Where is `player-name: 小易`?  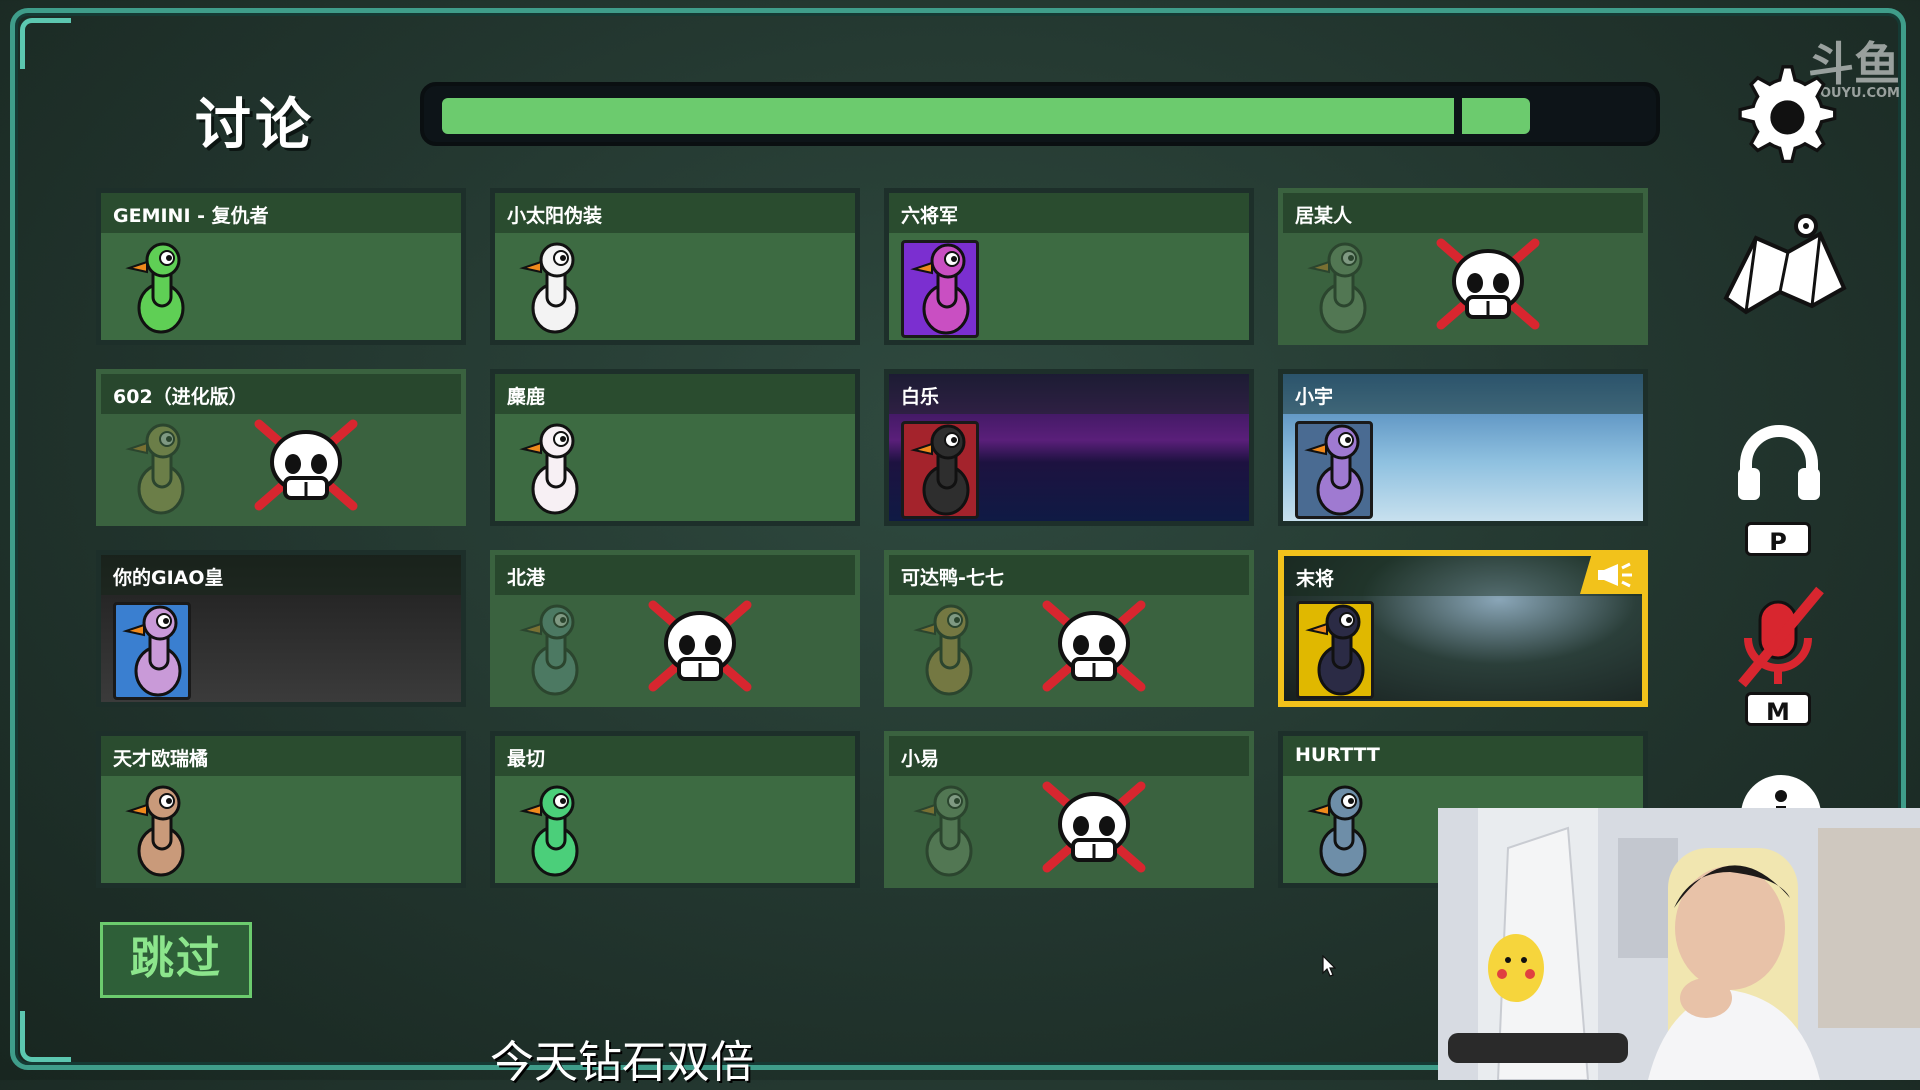 player-name: 小易 is located at coordinates (920, 759).